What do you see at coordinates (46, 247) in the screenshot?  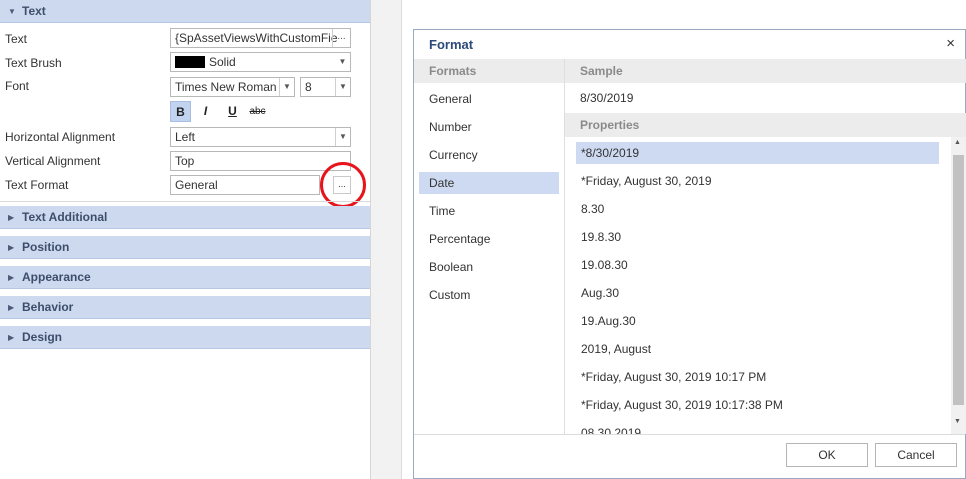 I see `group-title: Position` at bounding box center [46, 247].